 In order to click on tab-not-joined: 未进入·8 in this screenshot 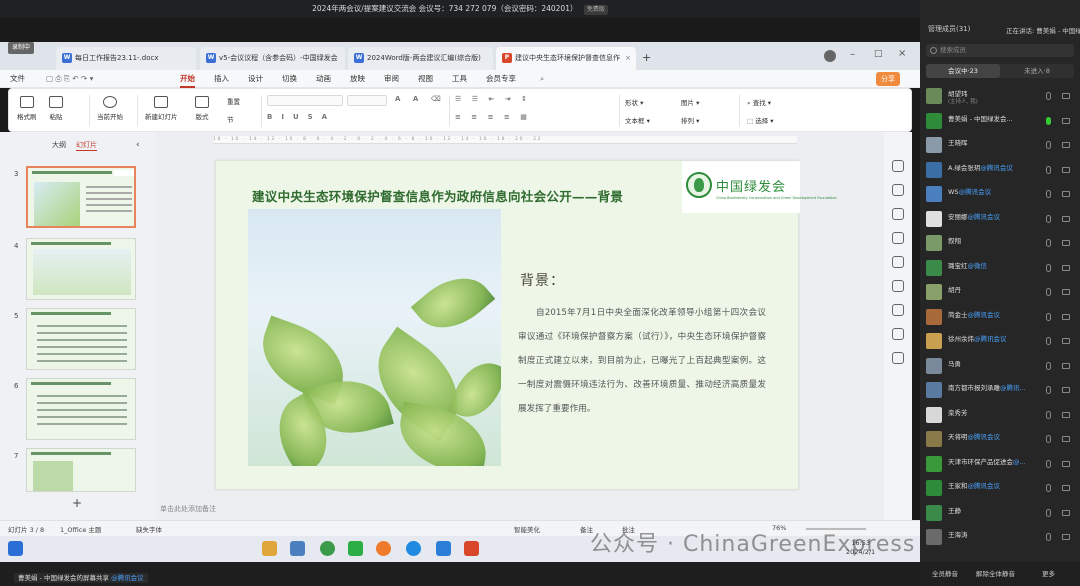, I will do `click(1037, 71)`.